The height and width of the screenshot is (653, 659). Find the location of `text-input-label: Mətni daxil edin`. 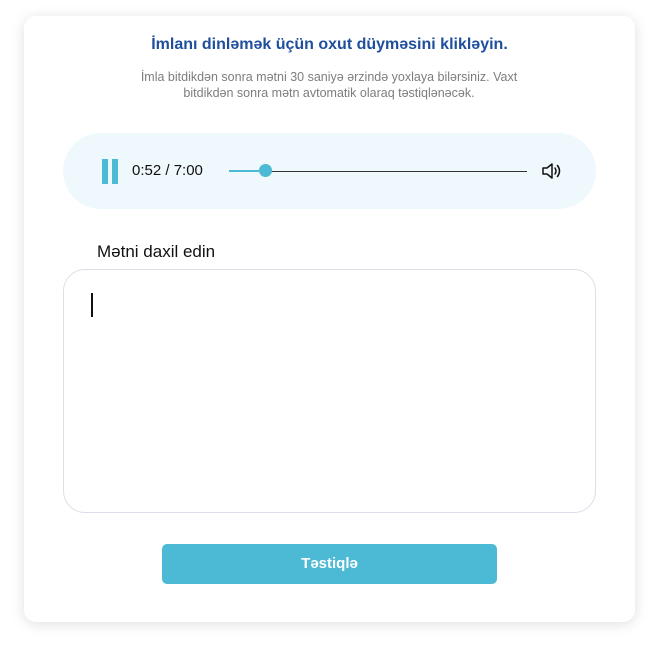

text-input-label: Mətni daxil edin is located at coordinates (156, 251).